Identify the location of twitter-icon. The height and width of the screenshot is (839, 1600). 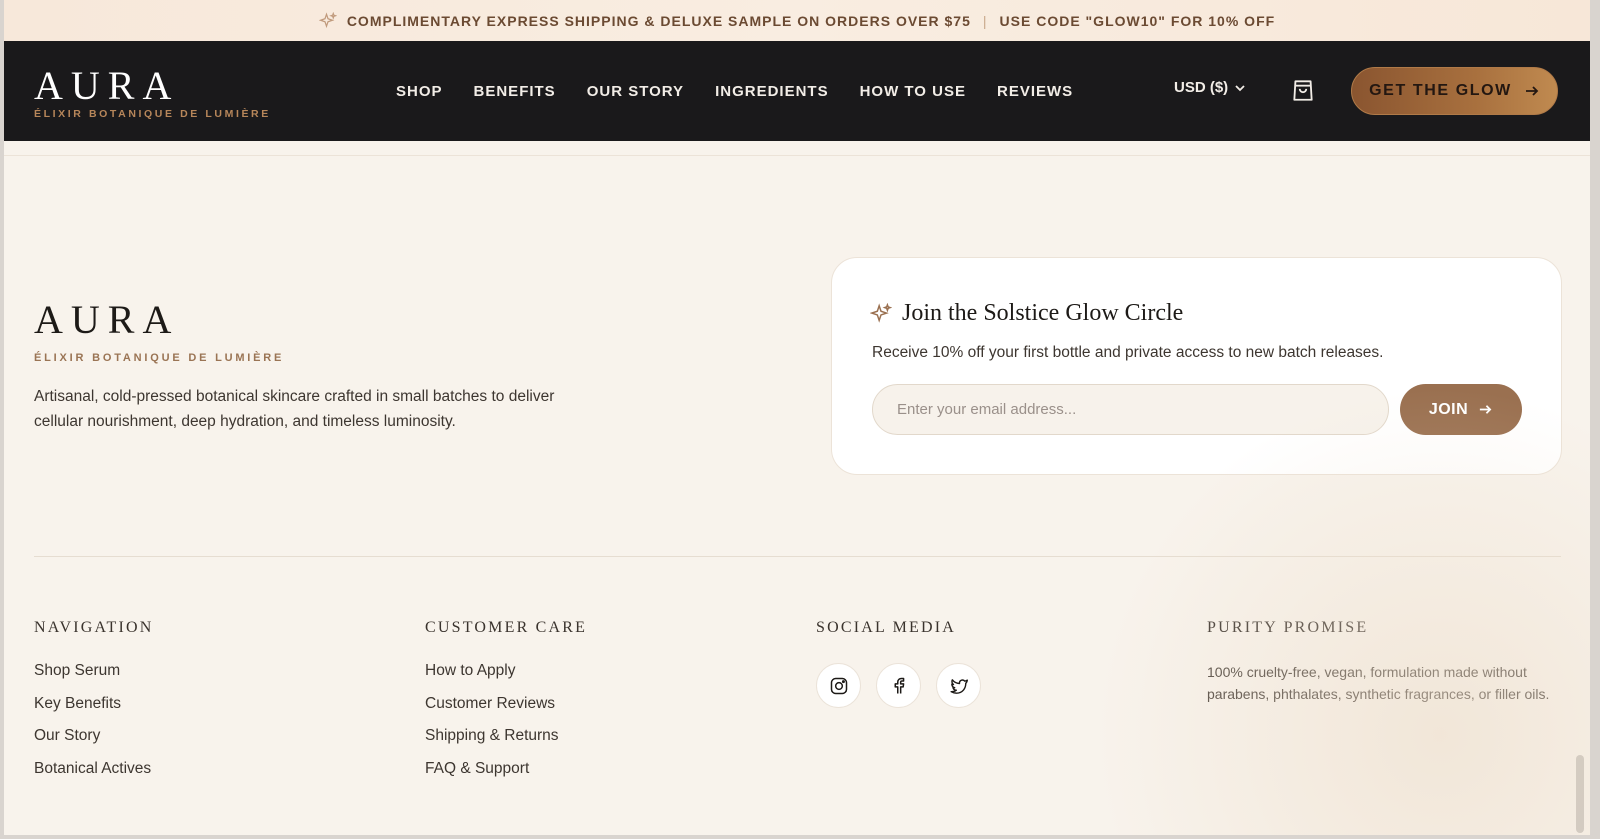
(958, 686).